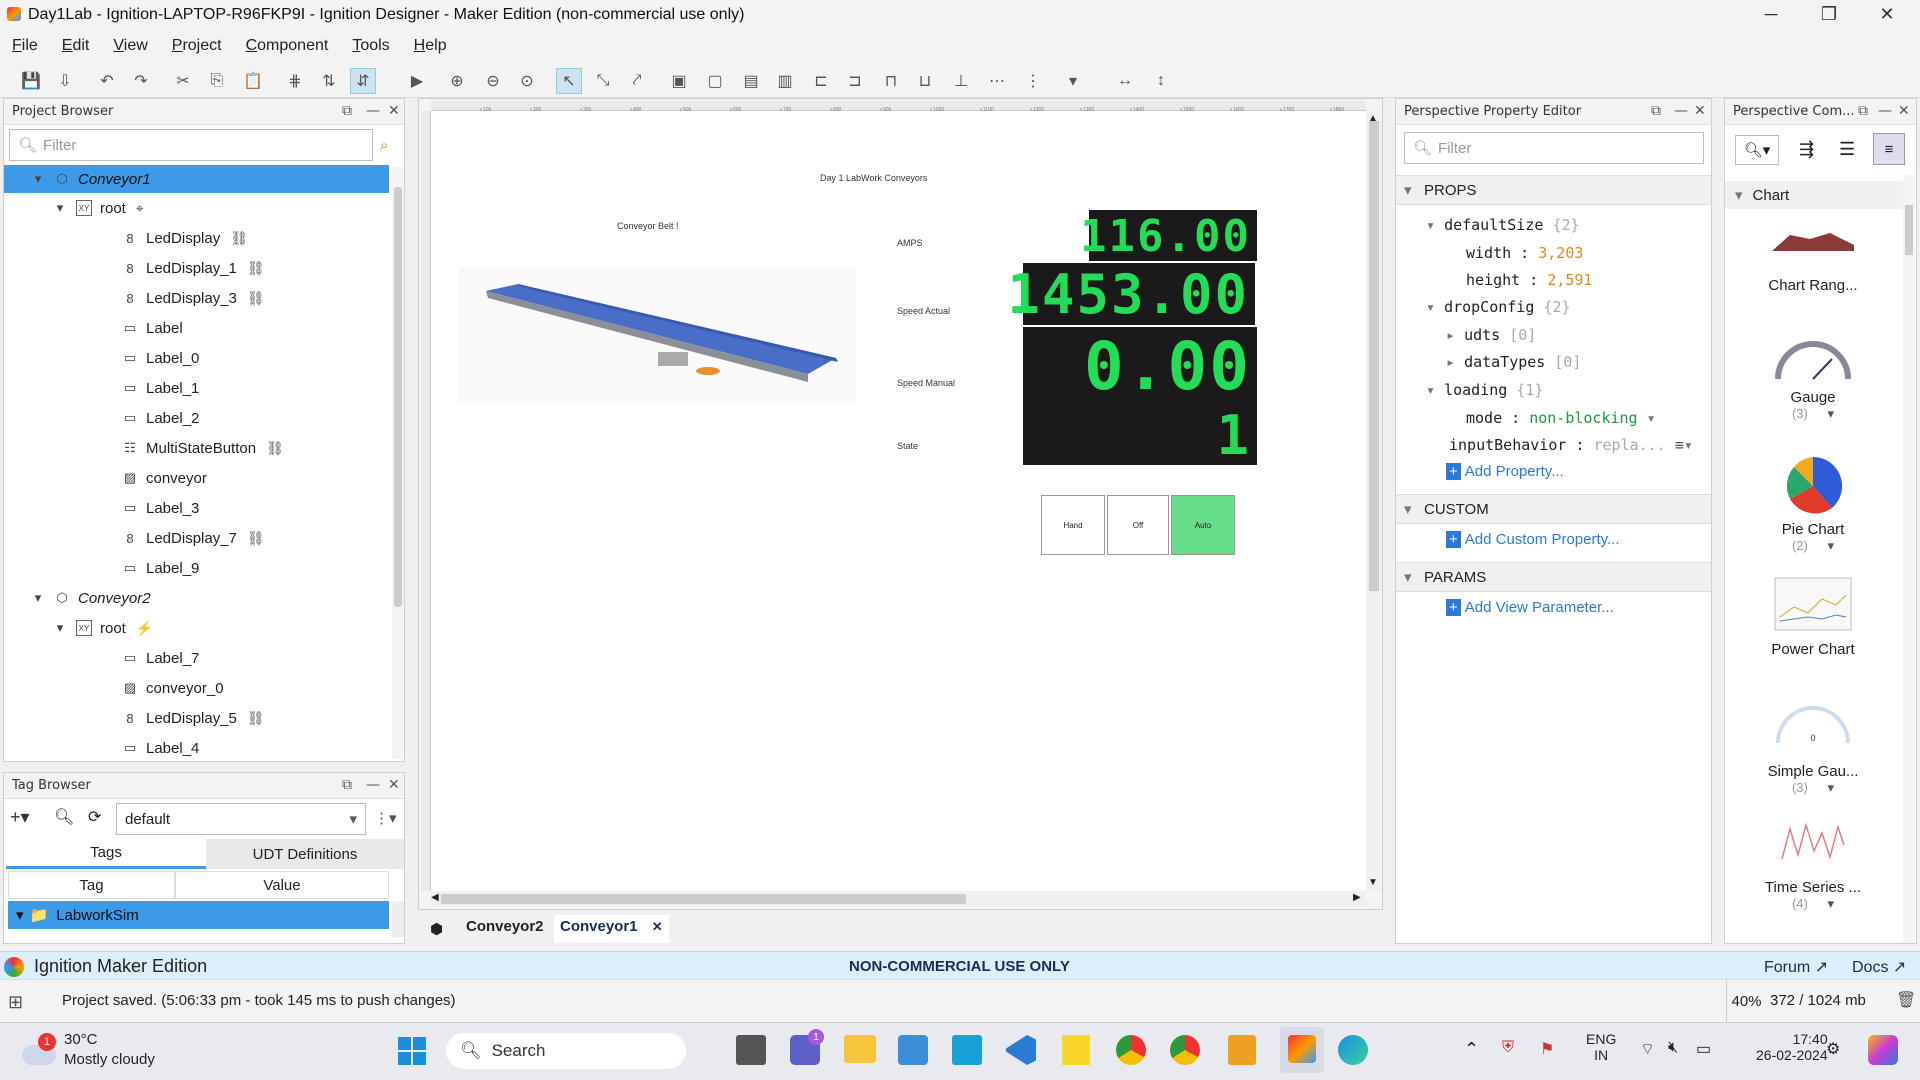  What do you see at coordinates (1847, 149) in the screenshot?
I see `filter-list-icon: ☰` at bounding box center [1847, 149].